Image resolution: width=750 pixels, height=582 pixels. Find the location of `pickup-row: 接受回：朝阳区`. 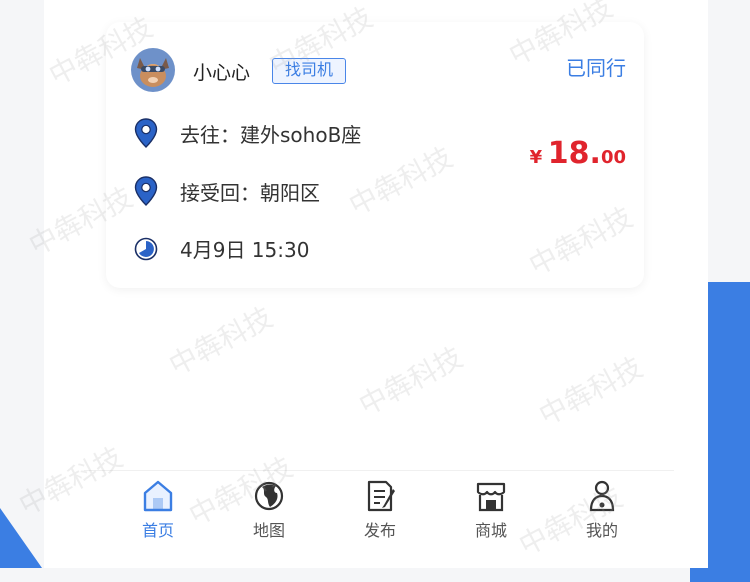

pickup-row: 接受回：朝阳区 is located at coordinates (227, 191).